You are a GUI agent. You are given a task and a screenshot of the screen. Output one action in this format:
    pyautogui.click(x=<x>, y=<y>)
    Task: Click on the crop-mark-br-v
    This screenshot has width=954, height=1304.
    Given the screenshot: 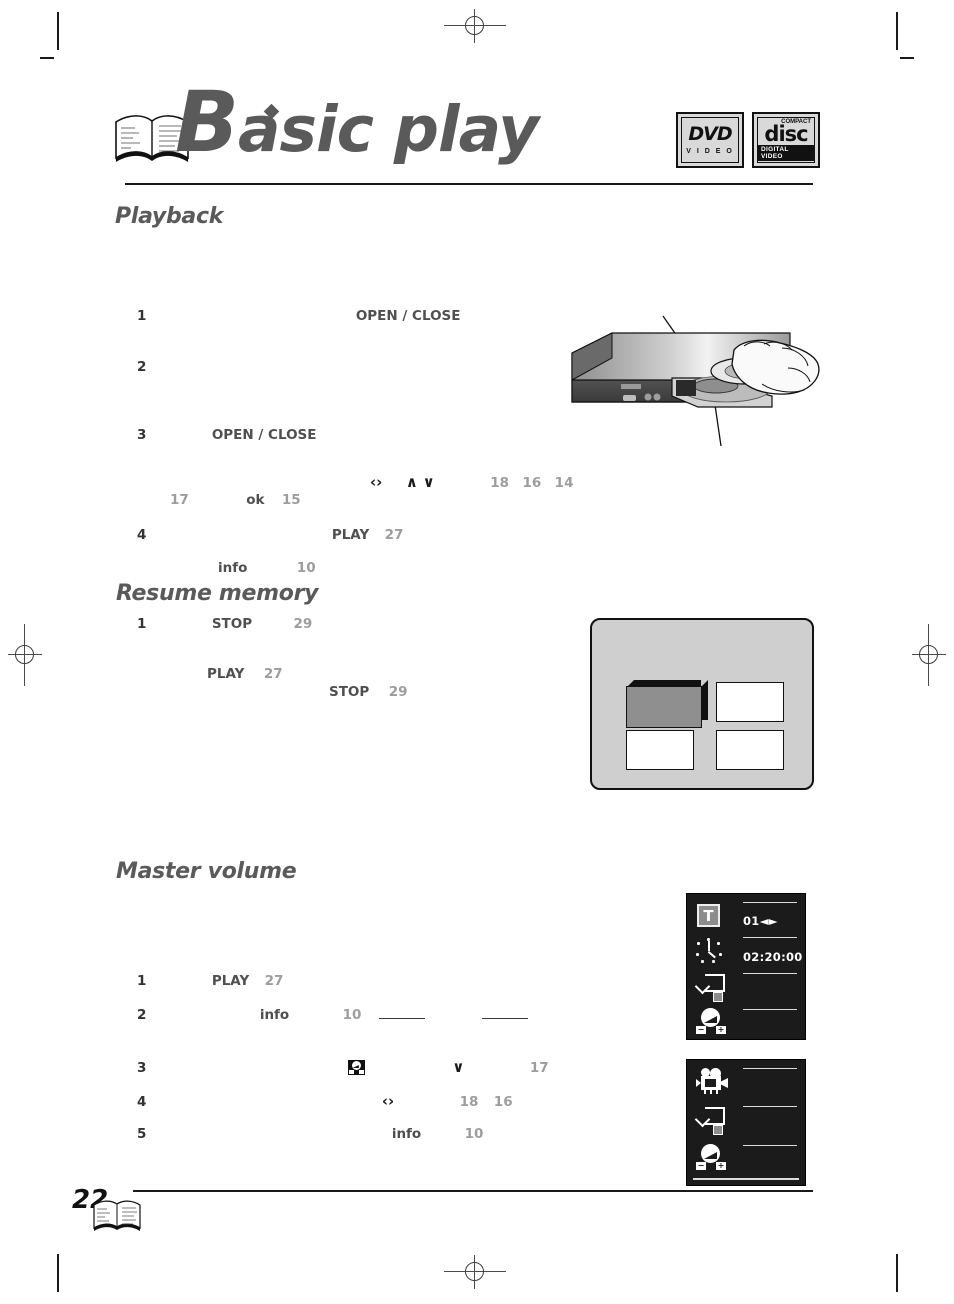 What is the action you would take?
    pyautogui.click(x=897, y=1273)
    